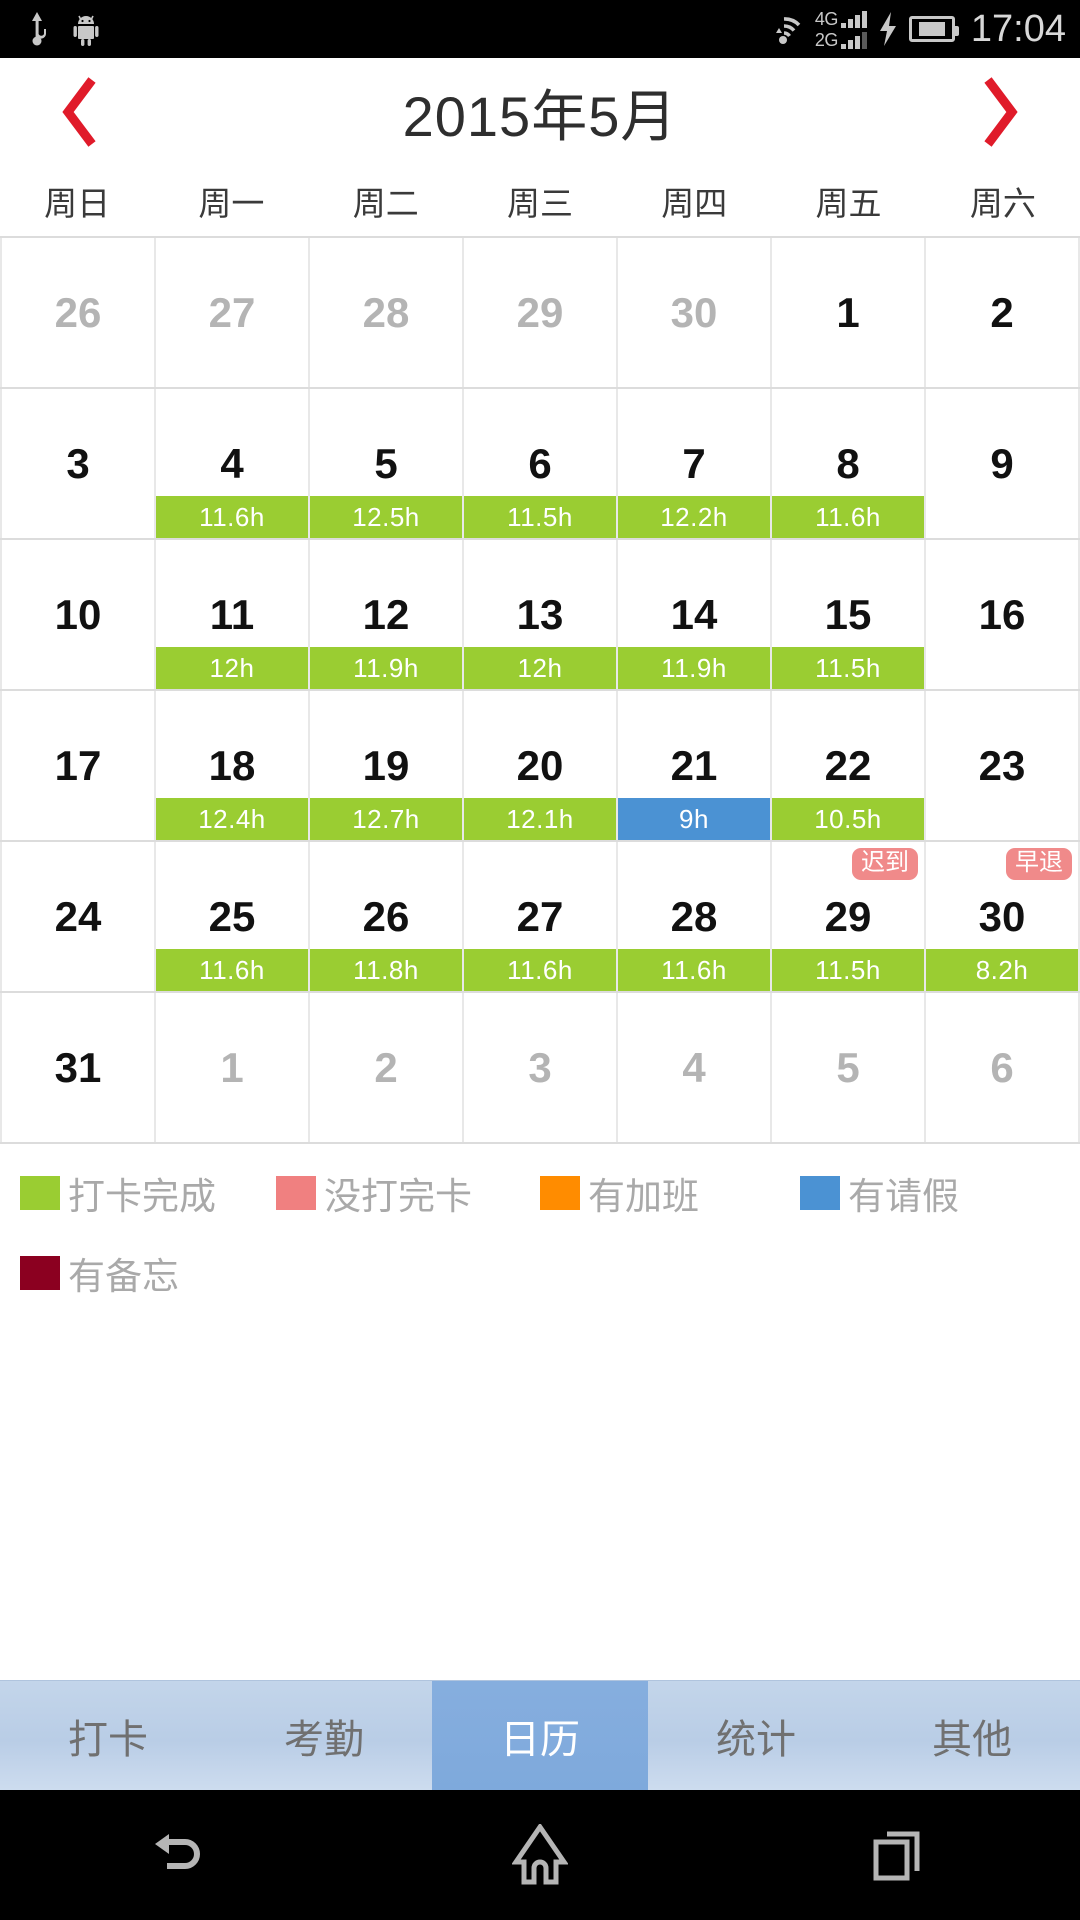  Describe the element at coordinates (695, 1067) in the screenshot. I see `day-cell: 4` at that location.